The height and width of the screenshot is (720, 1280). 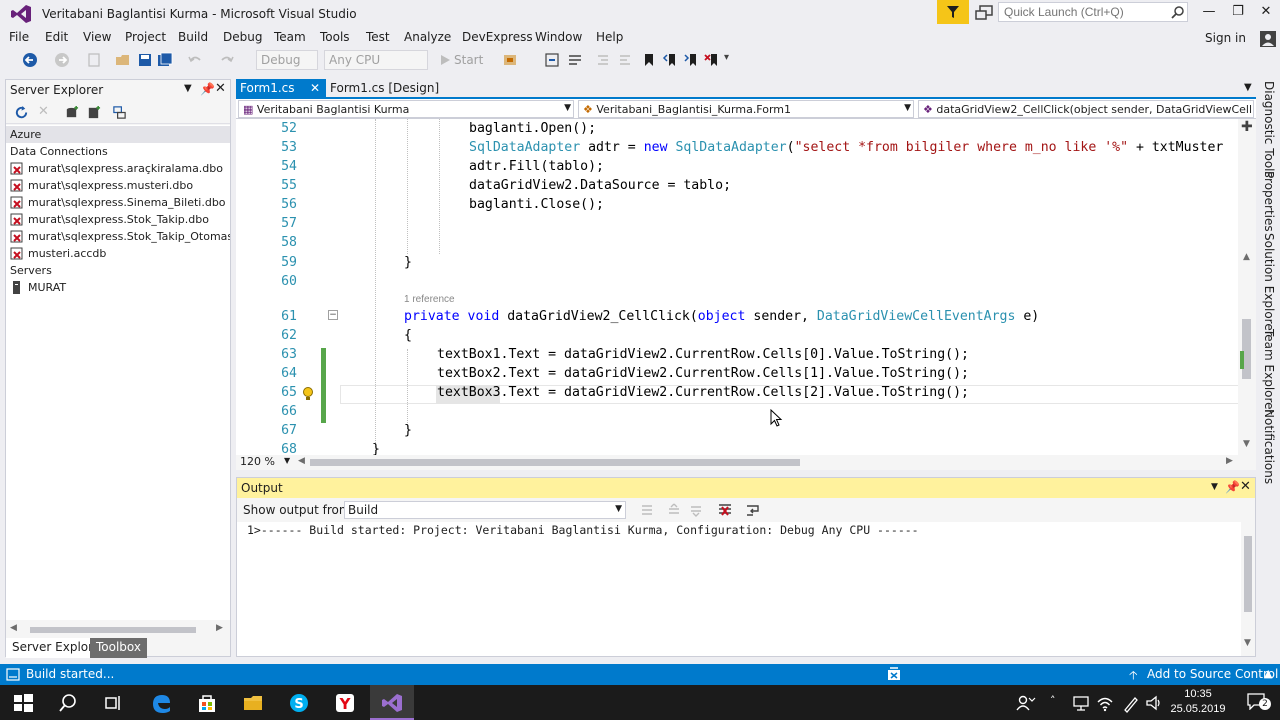 What do you see at coordinates (1248, 87) in the screenshot?
I see `tab-list-icon: ▼` at bounding box center [1248, 87].